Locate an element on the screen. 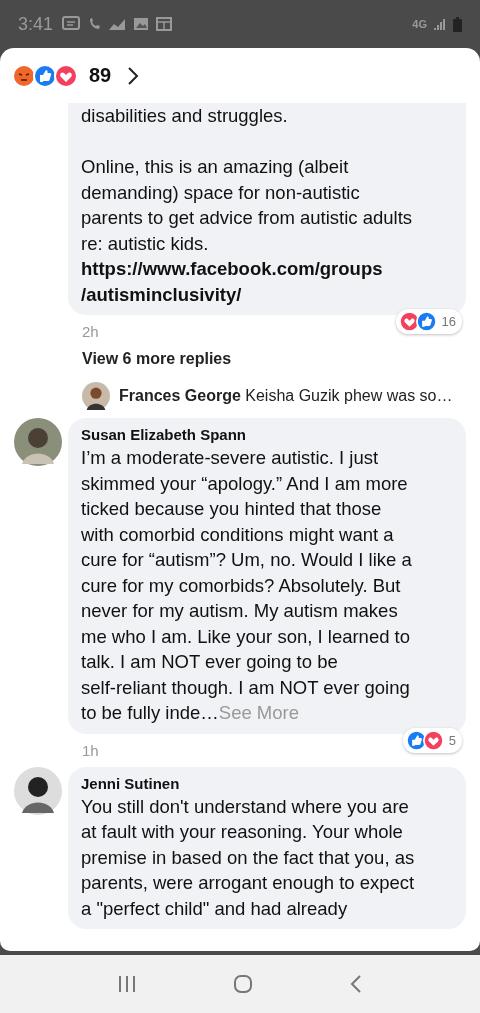 This screenshot has height=1013, width=480. comment-text: disabilities and struggles. Online, this is an amazing (albeit demanding) space for non-autistic parents to get advice from autistic adults re: autistic kids. is located at coordinates (247, 180).